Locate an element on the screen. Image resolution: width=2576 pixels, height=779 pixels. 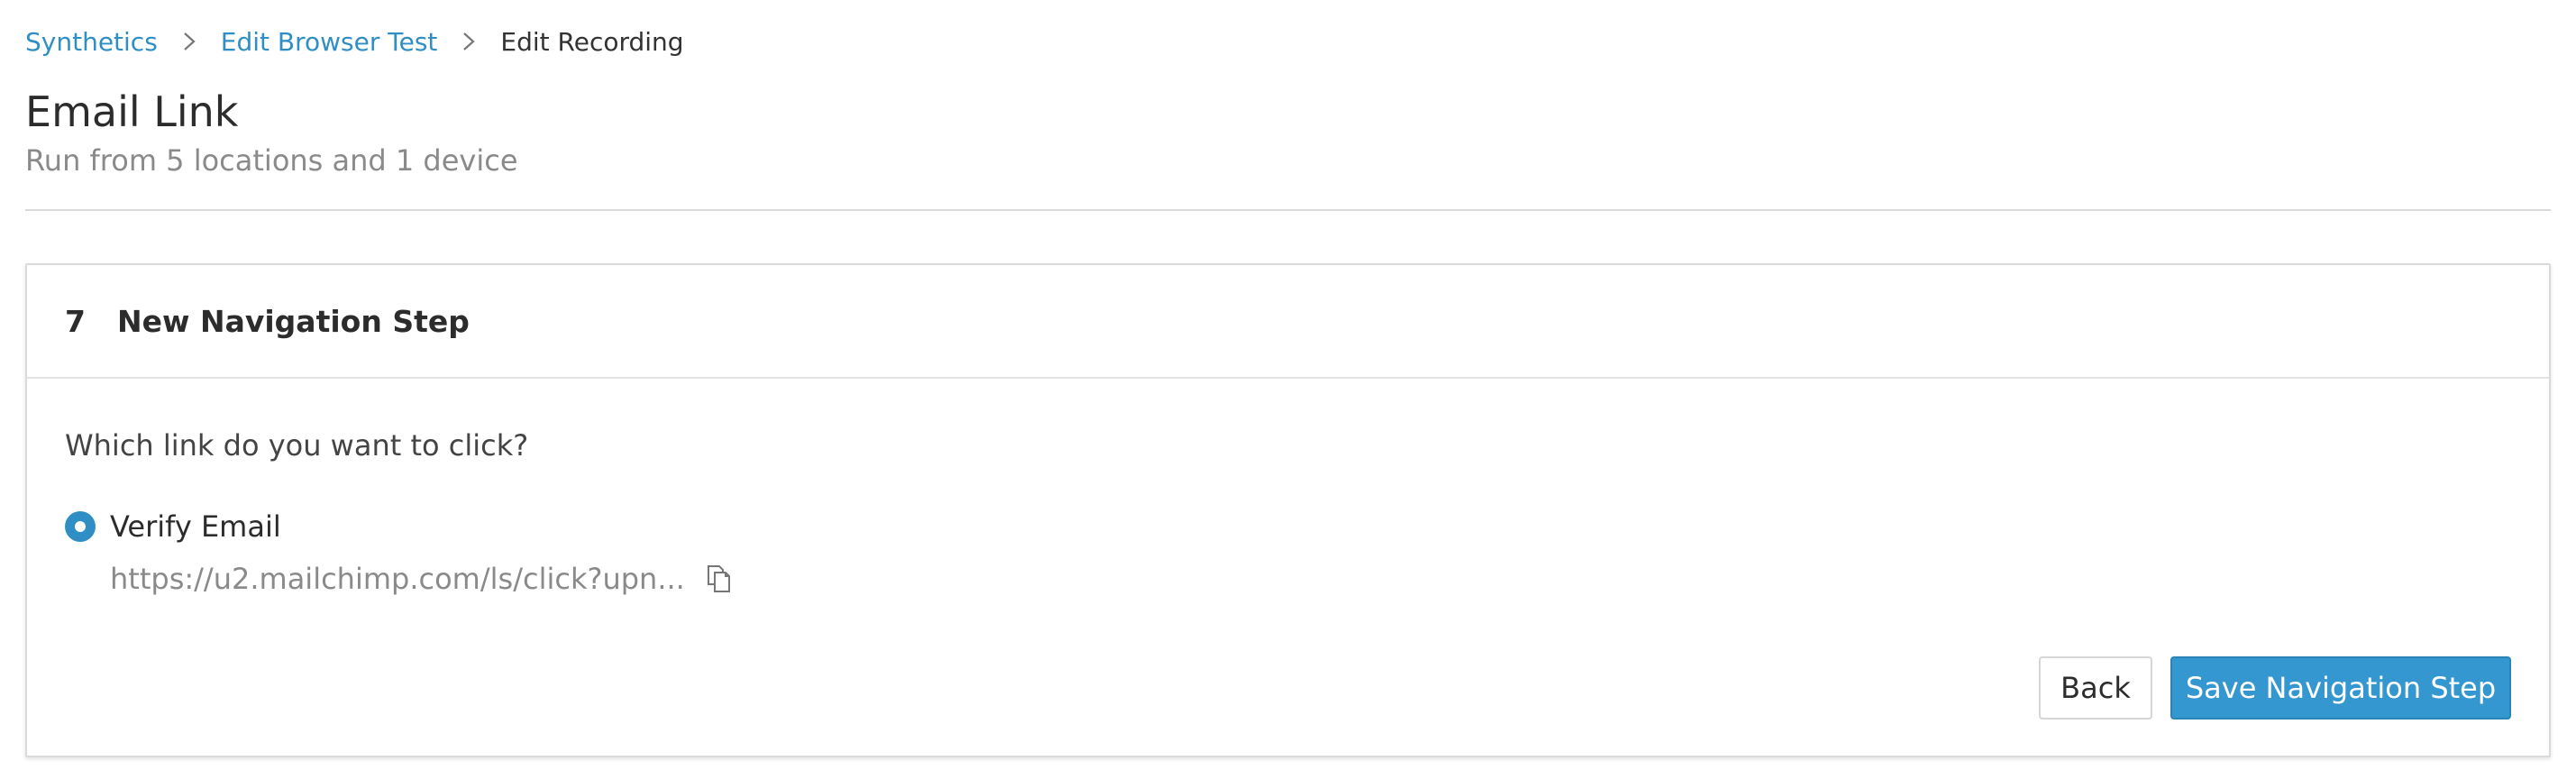
page-title: Email Link is located at coordinates (132, 111).